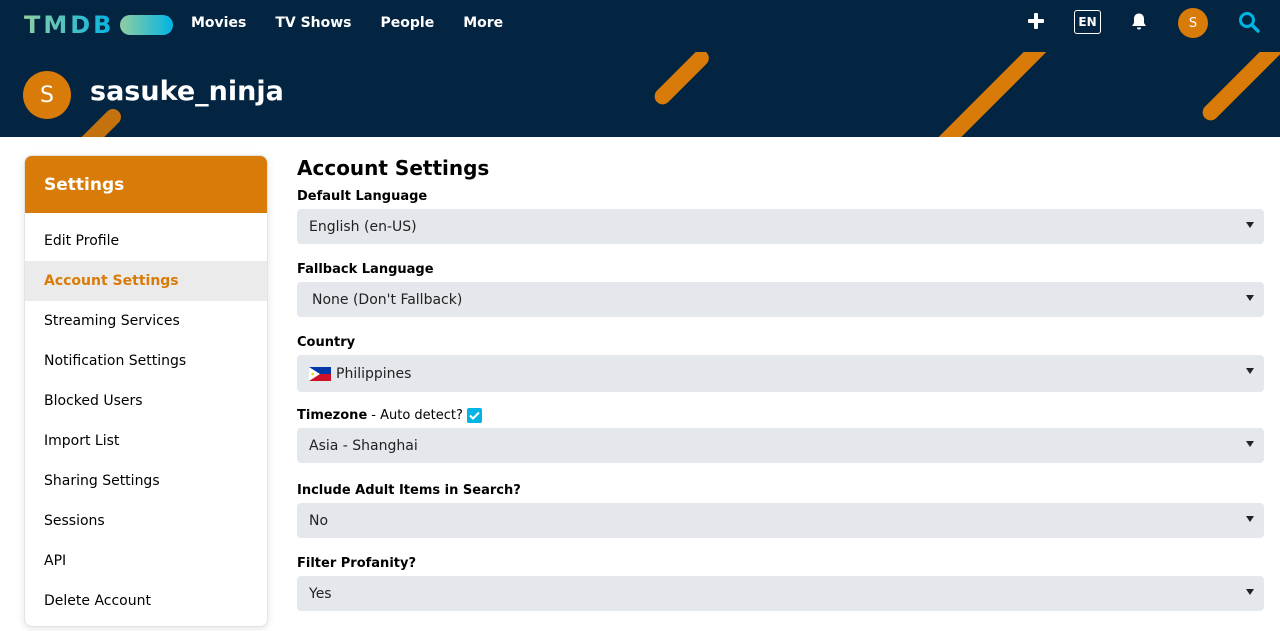  Describe the element at coordinates (780, 415) in the screenshot. I see `timezone-label-row: Timezone - Auto detect?` at that location.